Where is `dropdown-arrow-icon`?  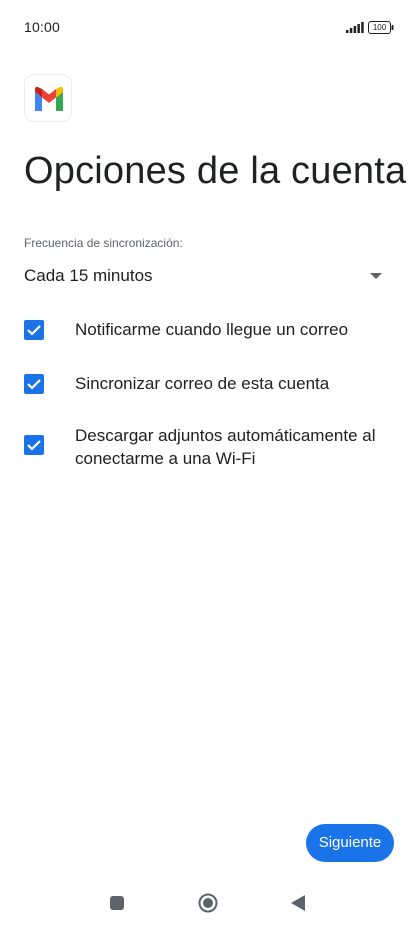 dropdown-arrow-icon is located at coordinates (376, 276).